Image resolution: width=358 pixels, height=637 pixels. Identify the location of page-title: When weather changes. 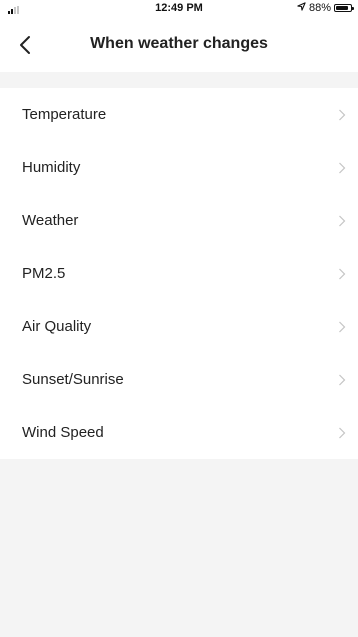
(179, 43).